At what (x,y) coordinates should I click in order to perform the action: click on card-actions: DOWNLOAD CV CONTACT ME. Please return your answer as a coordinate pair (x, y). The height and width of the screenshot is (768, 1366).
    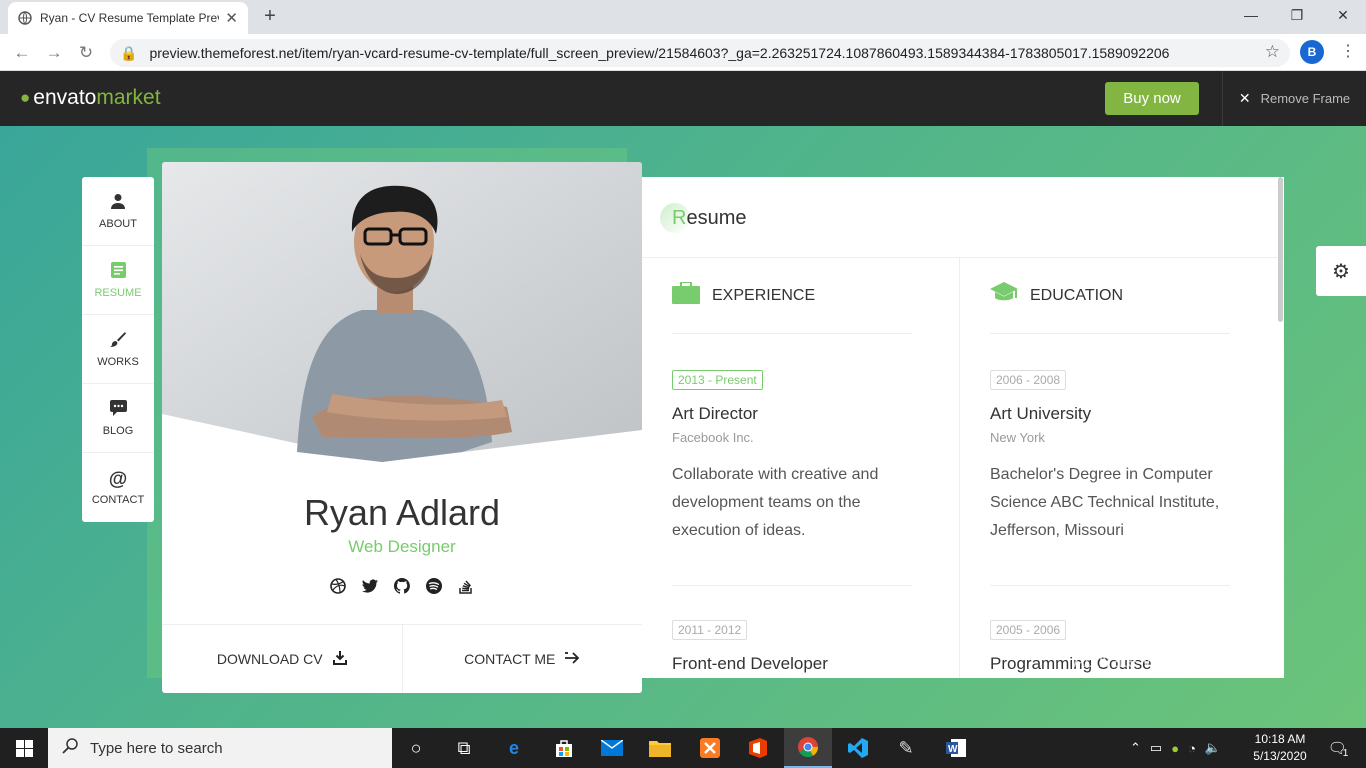
    Looking at the image, I should click on (402, 658).